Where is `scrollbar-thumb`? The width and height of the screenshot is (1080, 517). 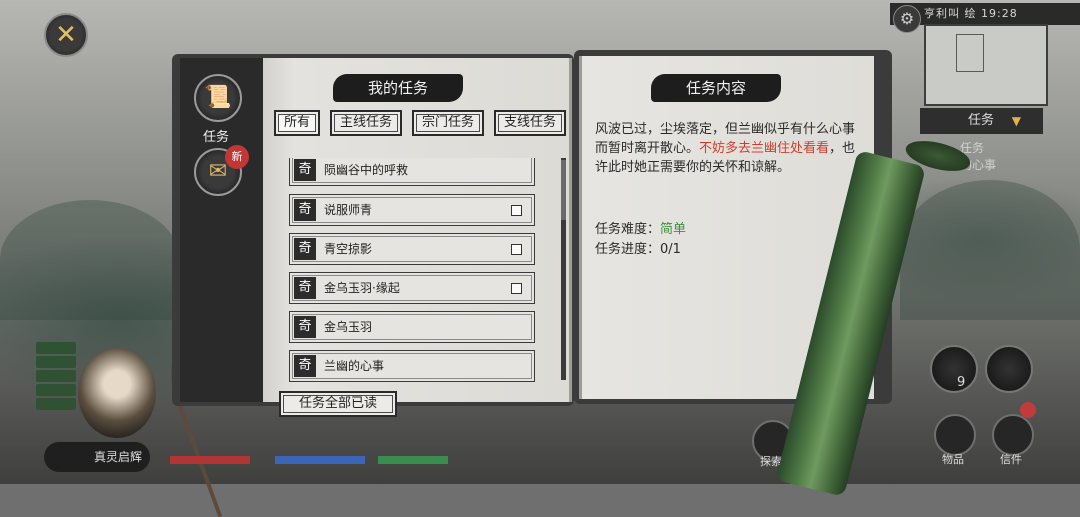
scrollbar-thumb is located at coordinates (563, 190).